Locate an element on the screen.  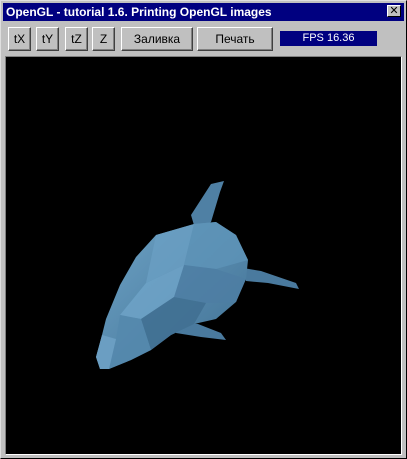
rotate-x-button: tX is located at coordinates (19, 39).